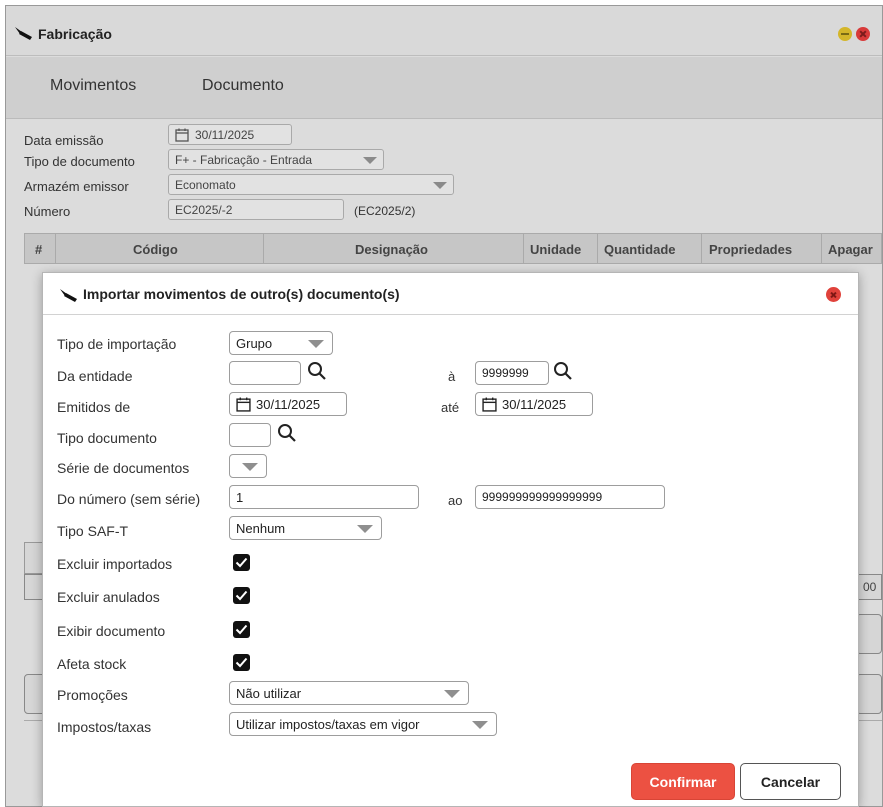  I want to click on afeta-stock-checkbox, so click(241, 662).